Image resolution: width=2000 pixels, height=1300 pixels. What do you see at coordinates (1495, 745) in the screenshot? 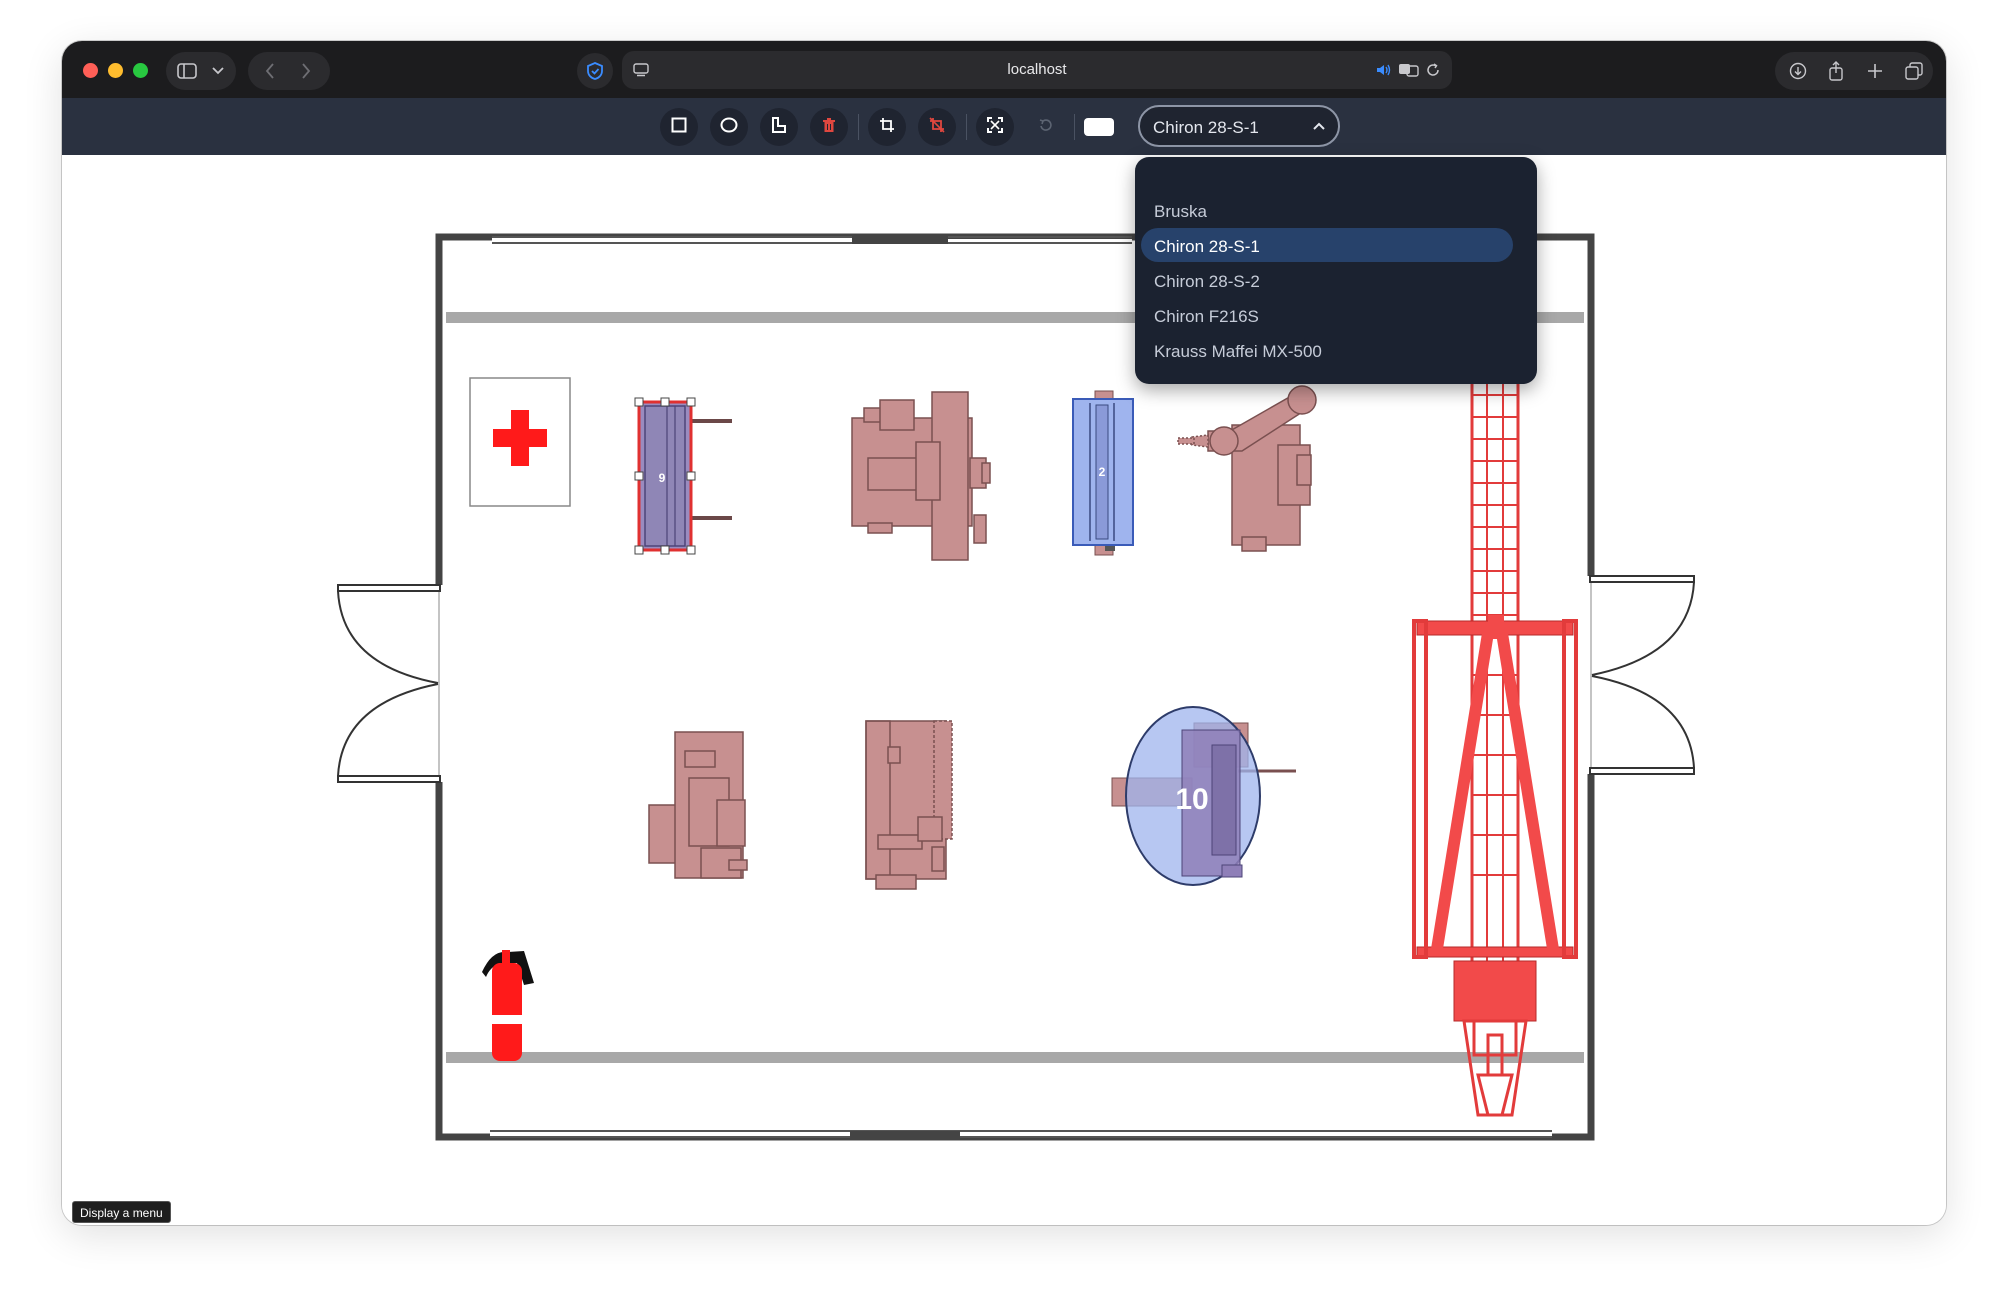
I see `overhead-crane` at bounding box center [1495, 745].